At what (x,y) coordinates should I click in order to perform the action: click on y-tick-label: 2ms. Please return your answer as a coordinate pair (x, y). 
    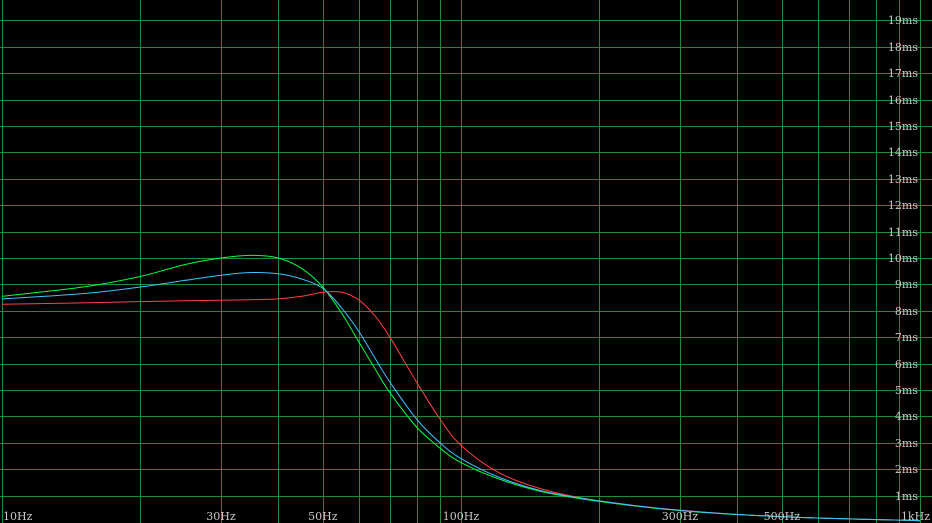
    Looking at the image, I should click on (906, 469).